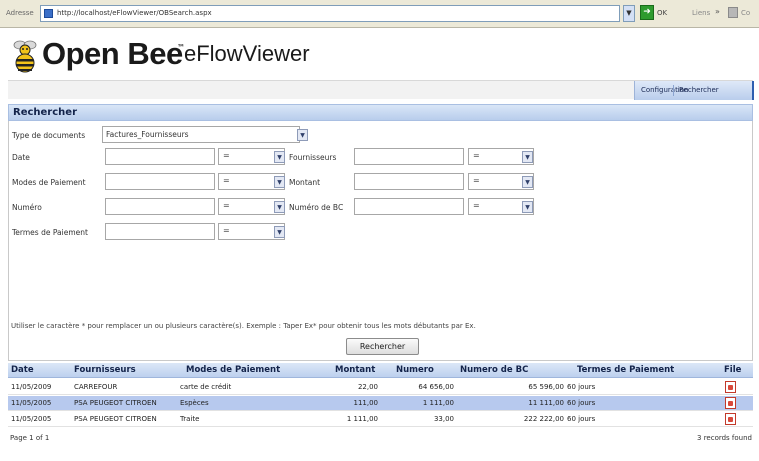 The image size is (759, 461). What do you see at coordinates (105, 370) in the screenshot?
I see `column-fournisseurs: Fournisseurs` at bounding box center [105, 370].